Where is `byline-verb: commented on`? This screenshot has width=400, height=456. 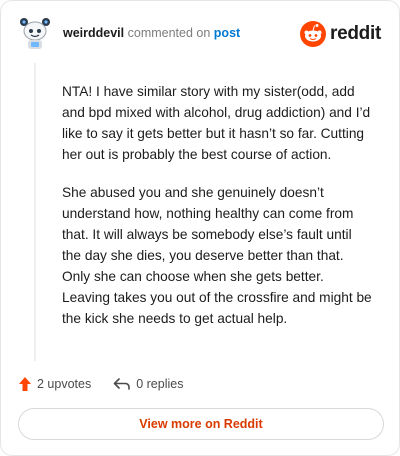
byline-verb: commented on is located at coordinates (169, 33).